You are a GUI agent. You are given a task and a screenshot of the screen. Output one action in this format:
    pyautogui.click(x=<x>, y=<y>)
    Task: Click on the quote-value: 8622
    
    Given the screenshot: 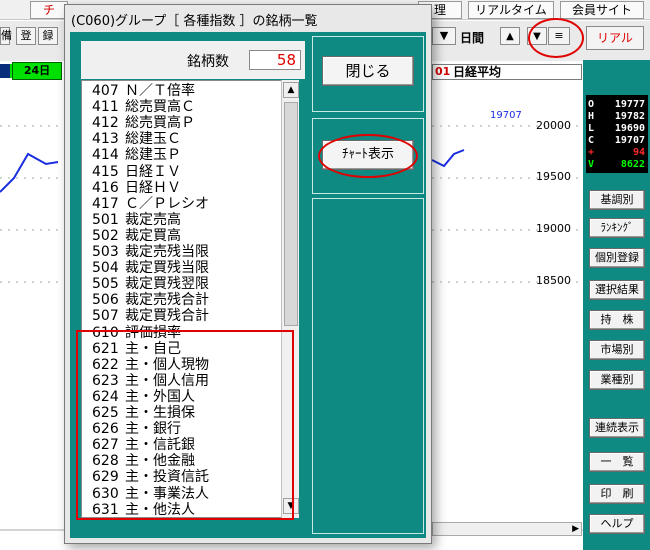 What is the action you would take?
    pyautogui.click(x=632, y=164)
    